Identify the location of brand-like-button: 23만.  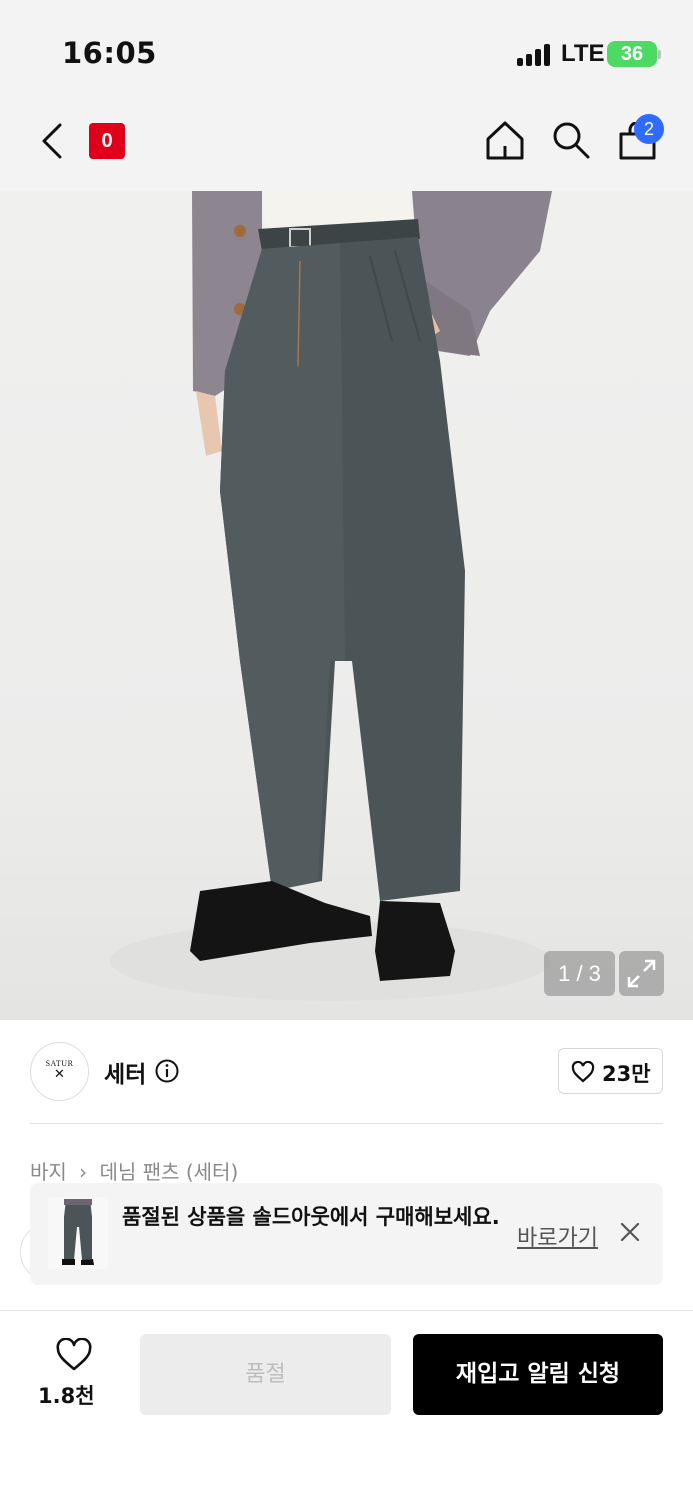
(610, 1071).